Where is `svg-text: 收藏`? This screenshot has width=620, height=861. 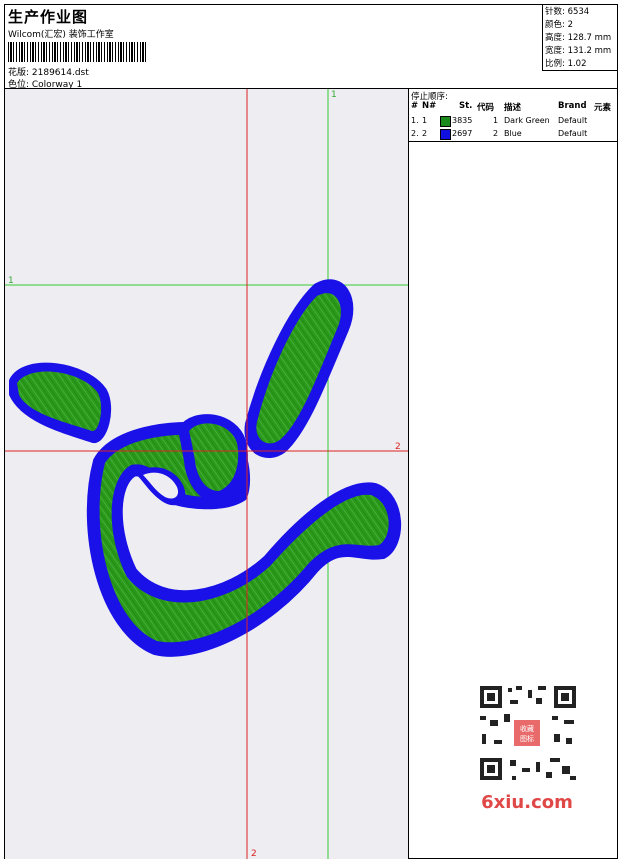
svg-text: 收藏 is located at coordinates (527, 728).